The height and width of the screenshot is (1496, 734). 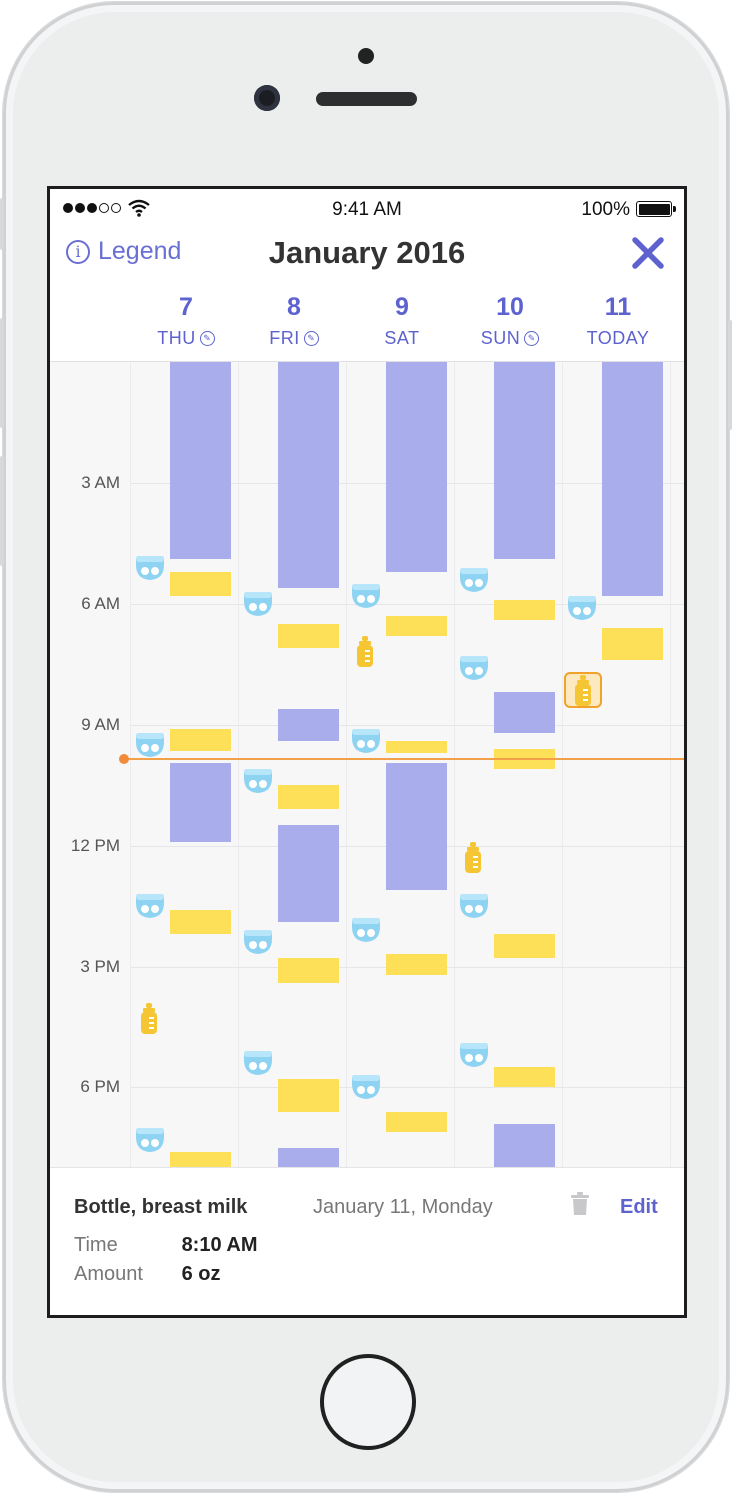 I want to click on edit-button: Edit, so click(x=639, y=1207).